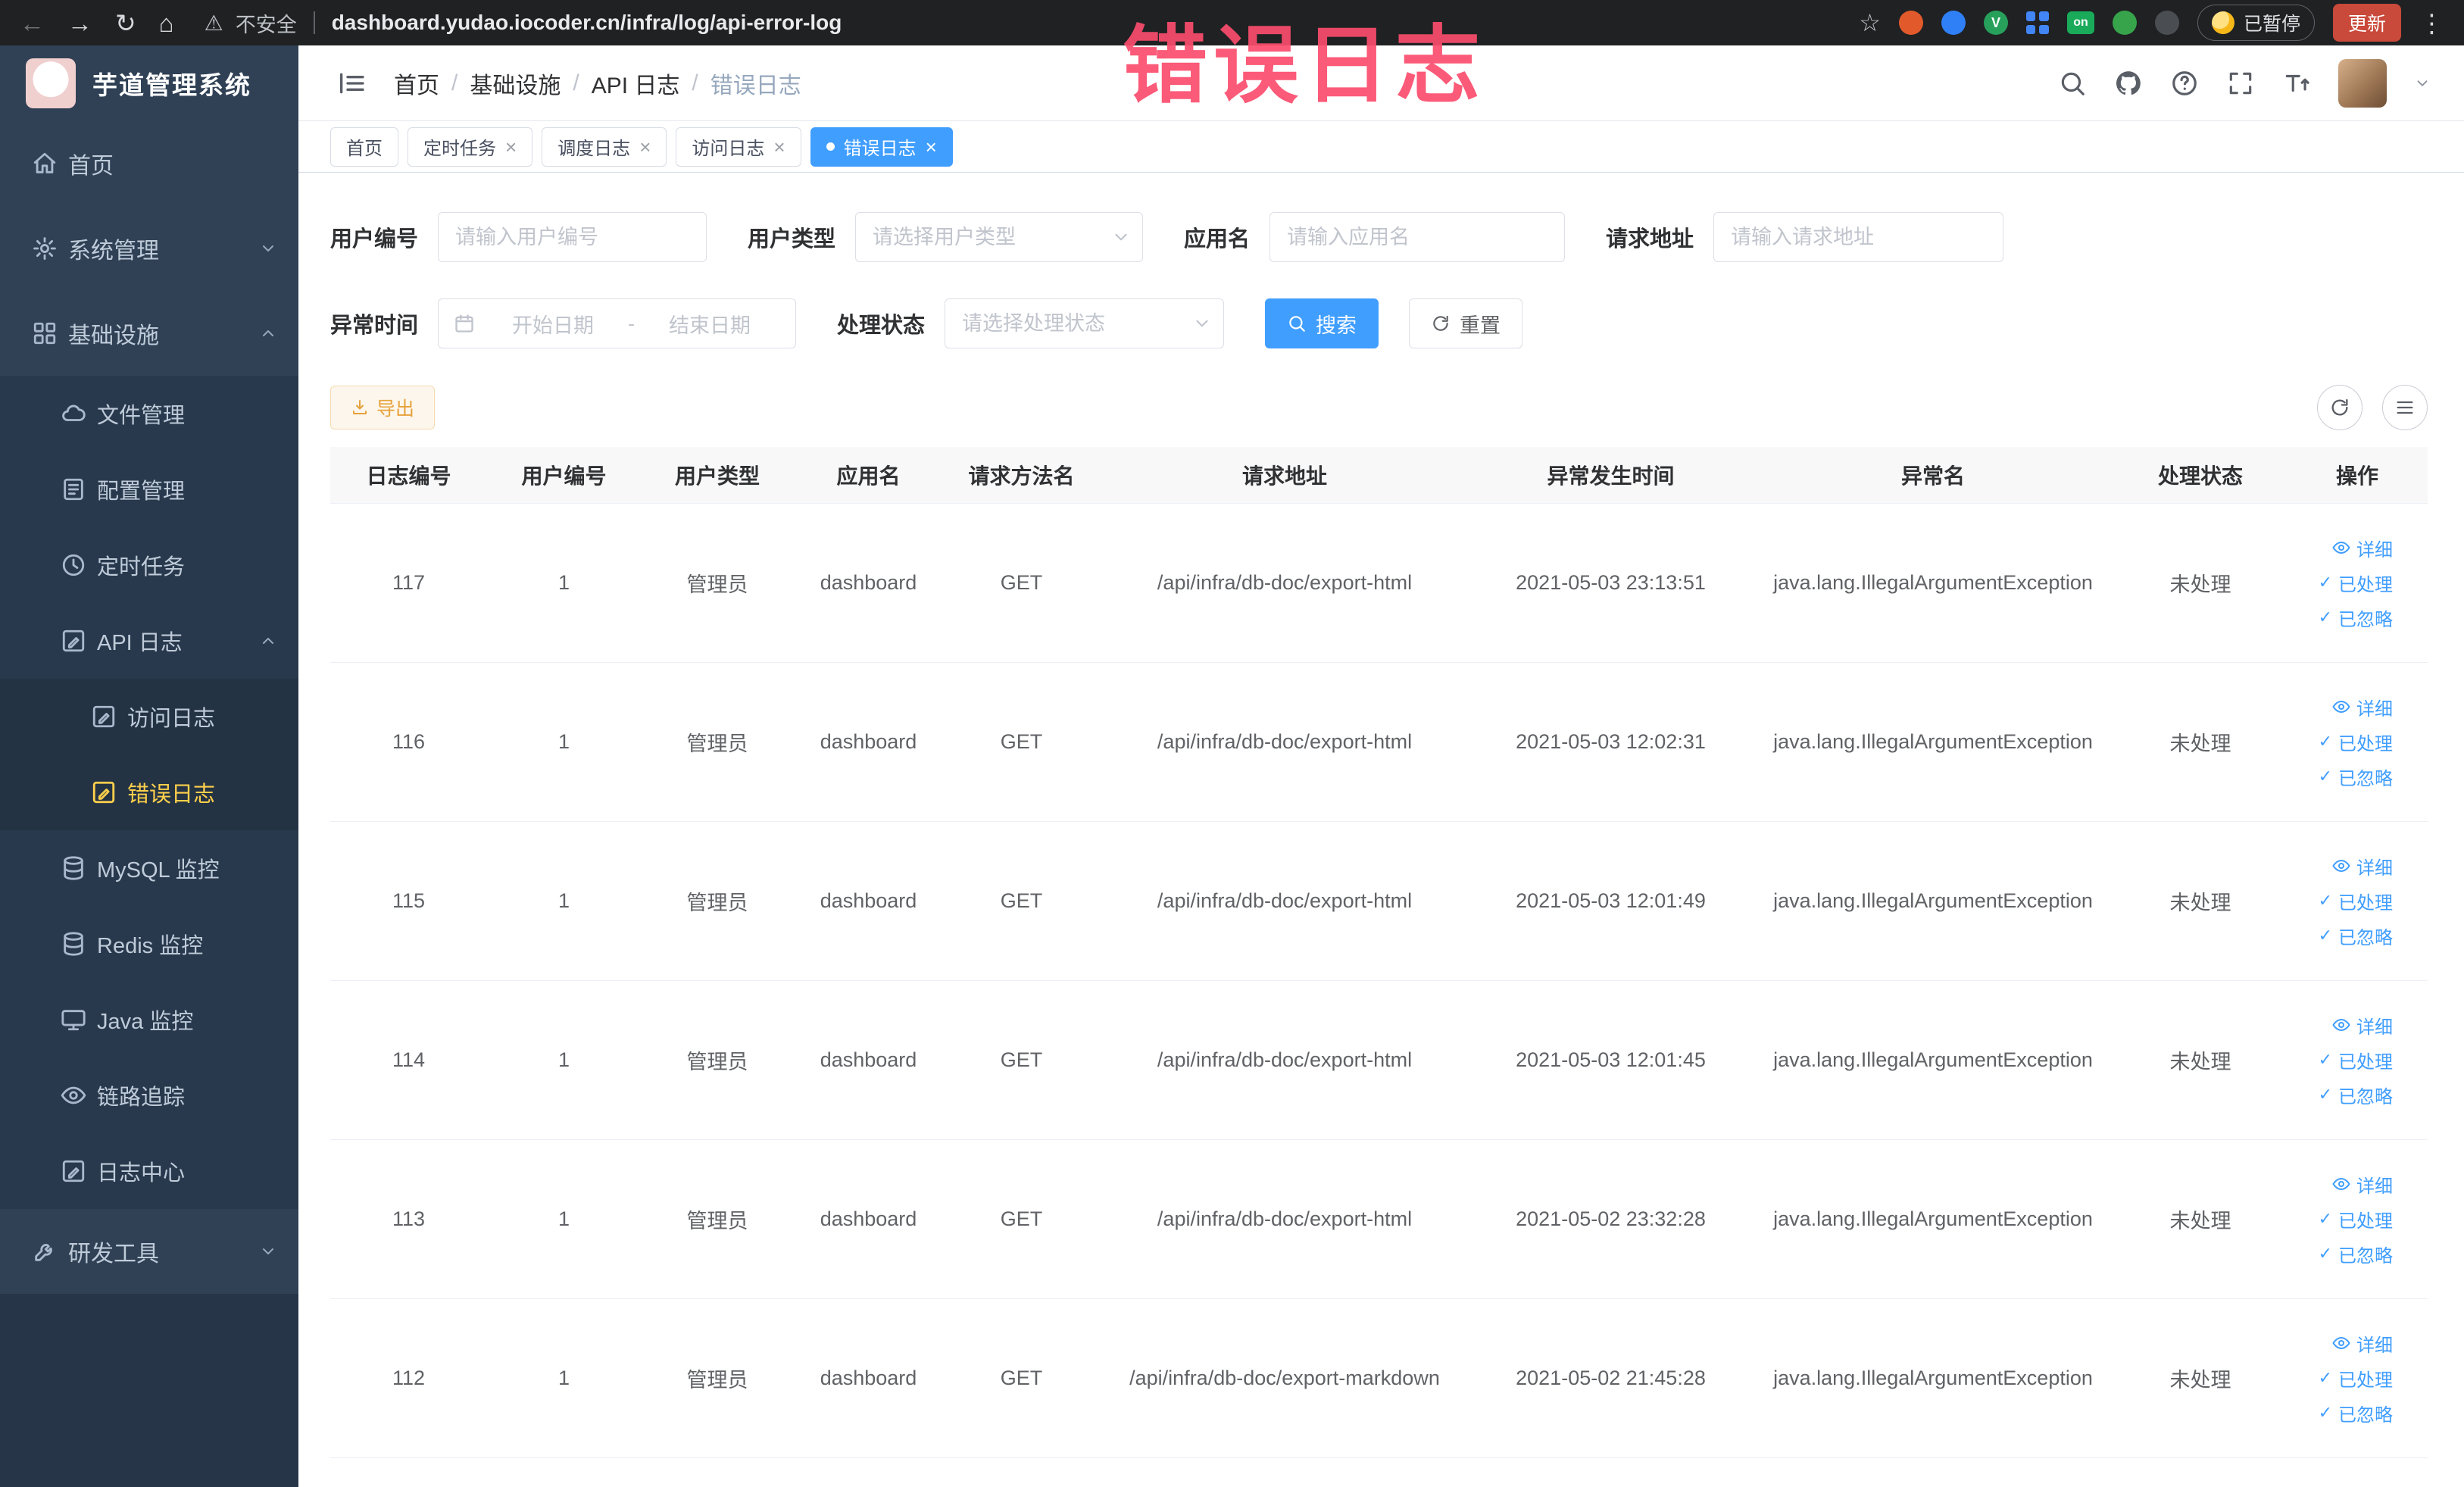 The image size is (2464, 1487). I want to click on reset-button: 重置, so click(1466, 323).